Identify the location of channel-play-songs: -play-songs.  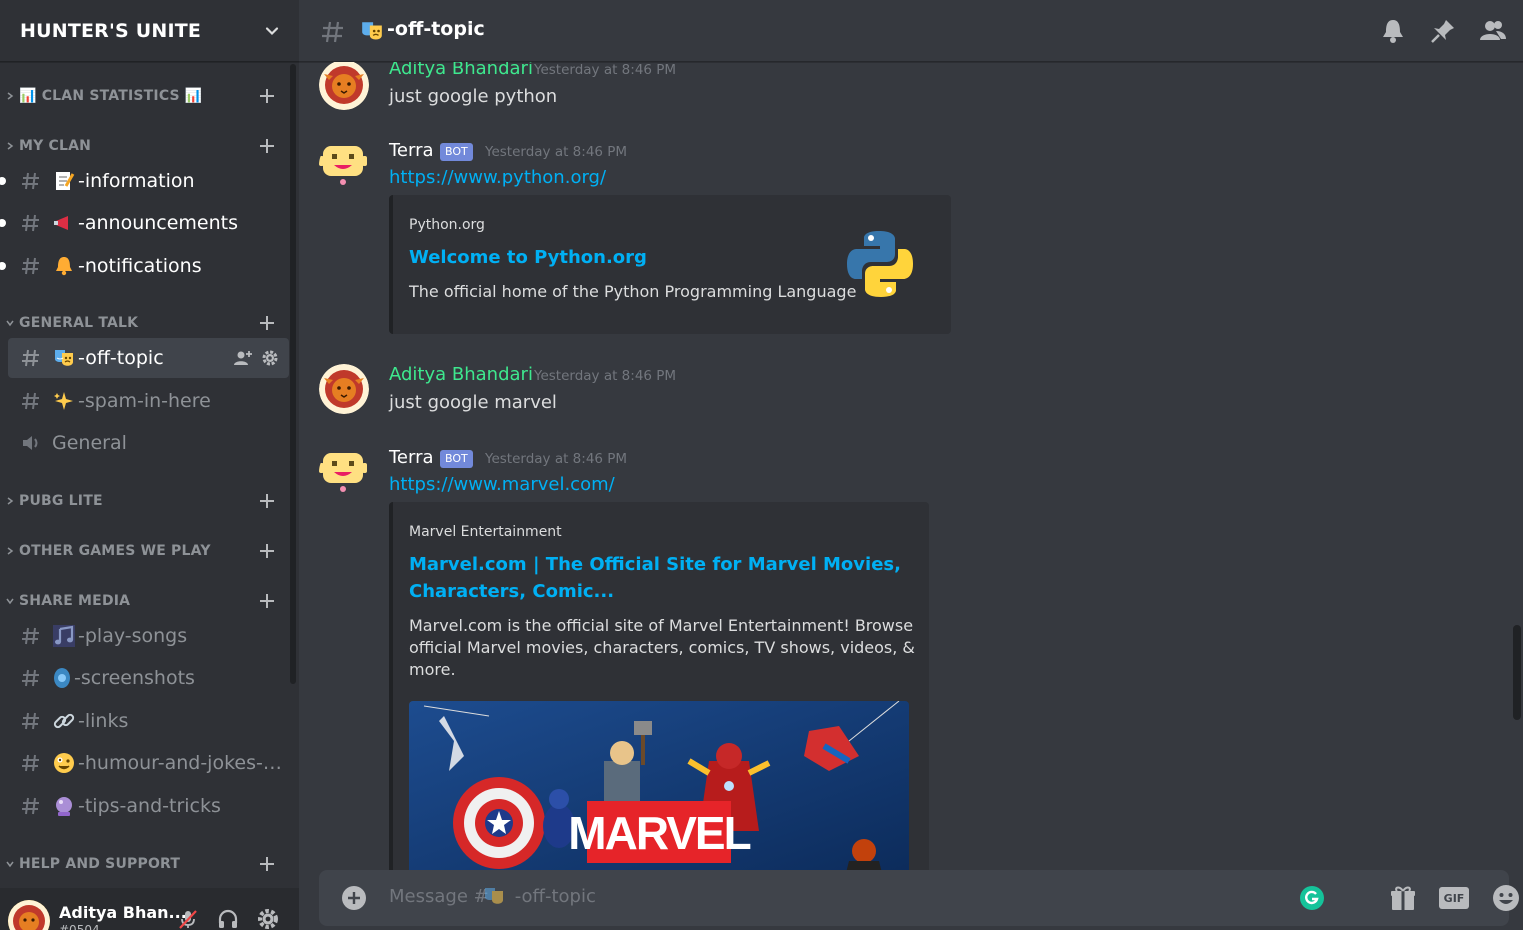
(148, 636).